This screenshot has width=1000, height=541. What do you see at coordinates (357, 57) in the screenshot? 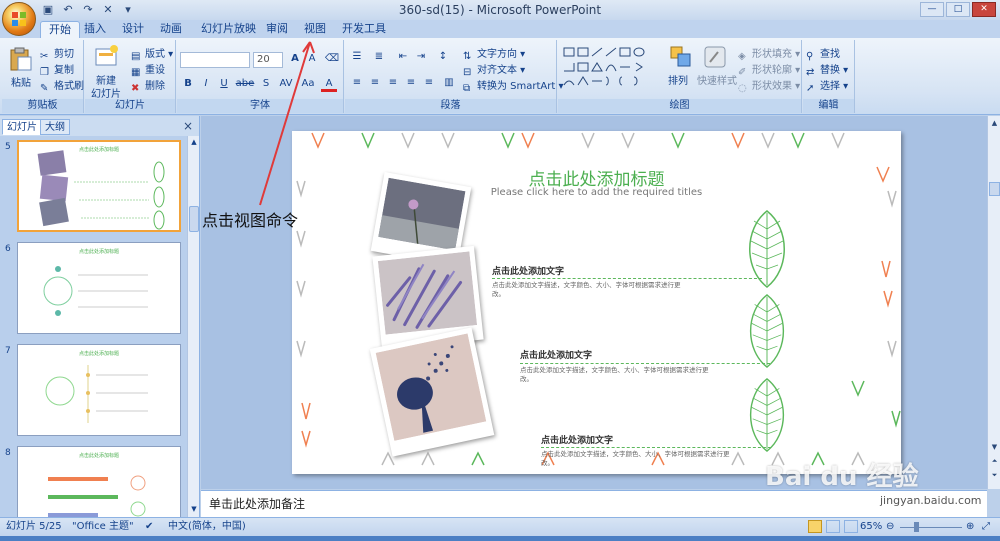
I see `bullets-icon: ☰` at bounding box center [357, 57].